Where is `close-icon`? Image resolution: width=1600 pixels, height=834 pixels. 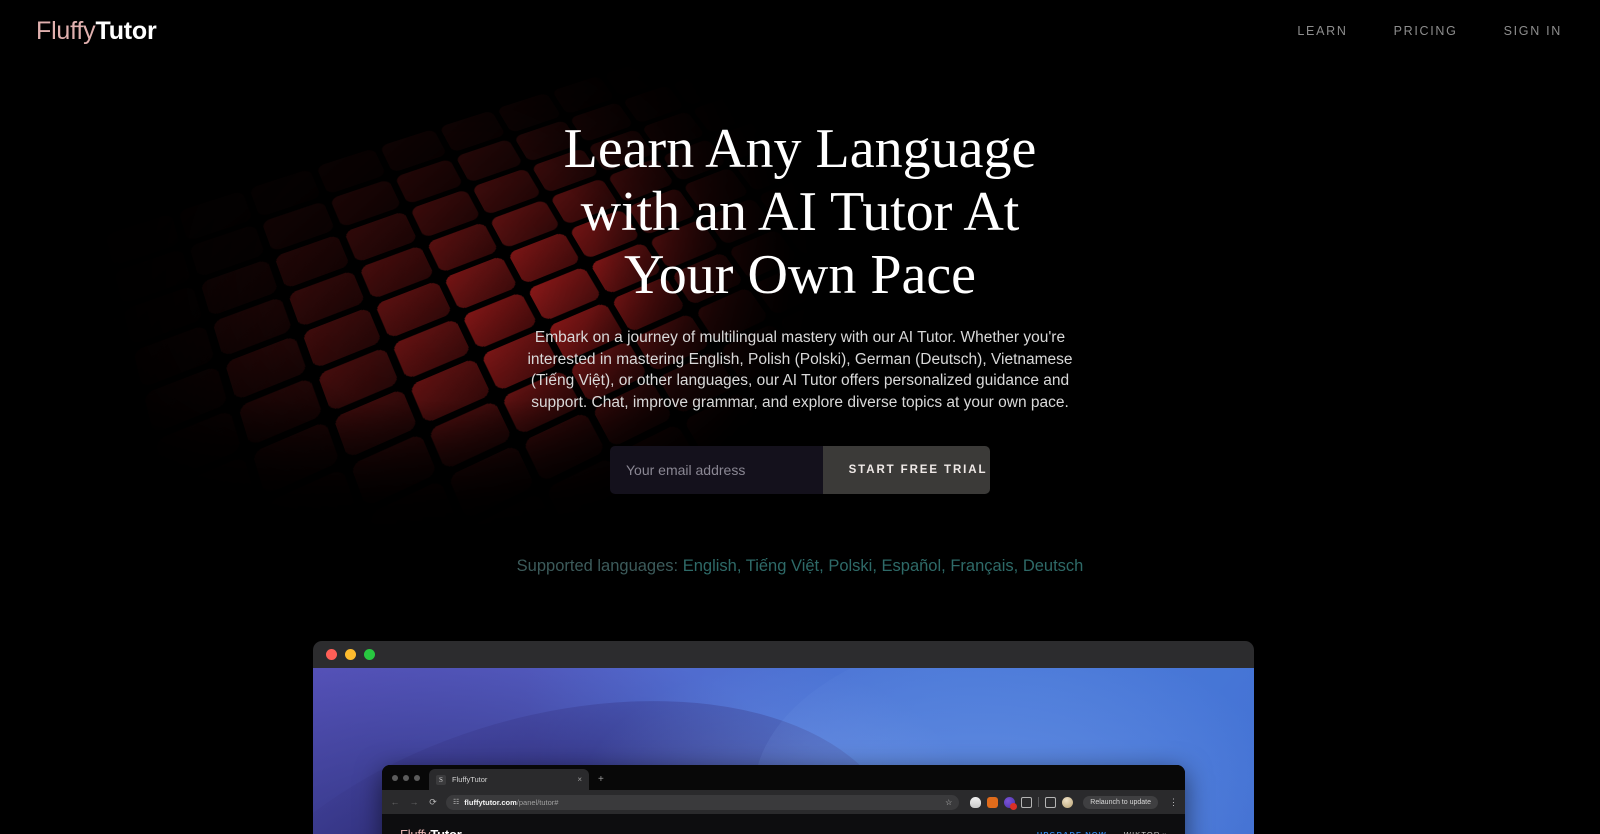
close-icon is located at coordinates (331, 654).